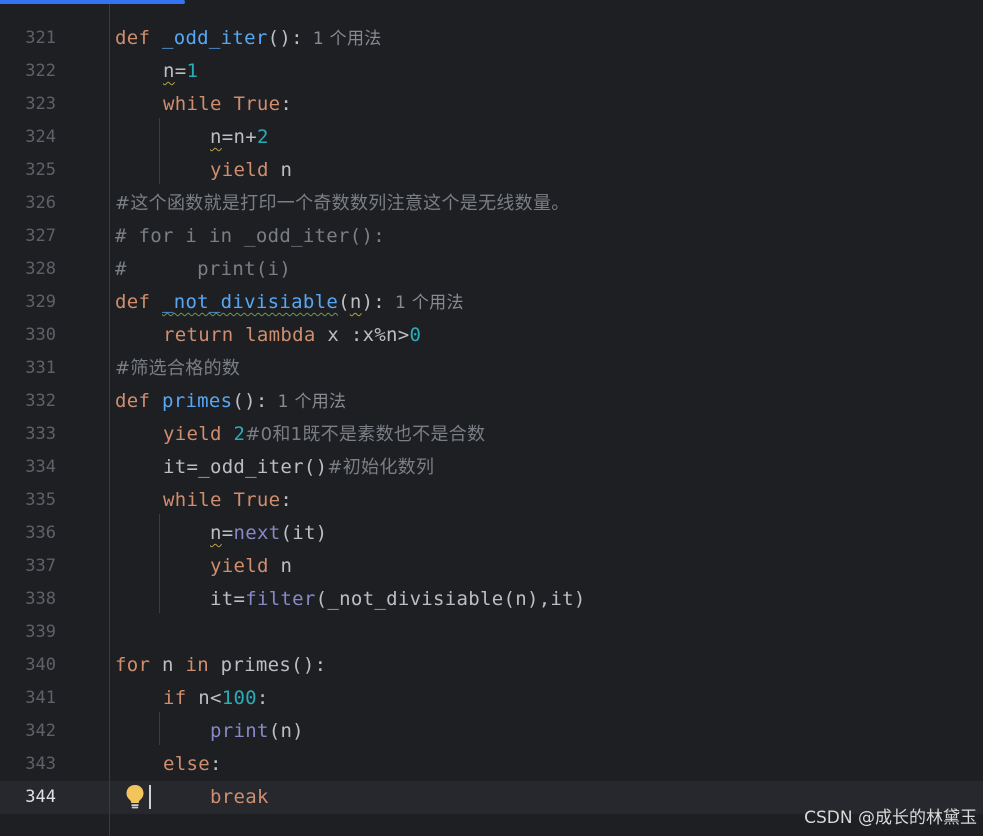  What do you see at coordinates (150, 797) in the screenshot?
I see `text-caret` at bounding box center [150, 797].